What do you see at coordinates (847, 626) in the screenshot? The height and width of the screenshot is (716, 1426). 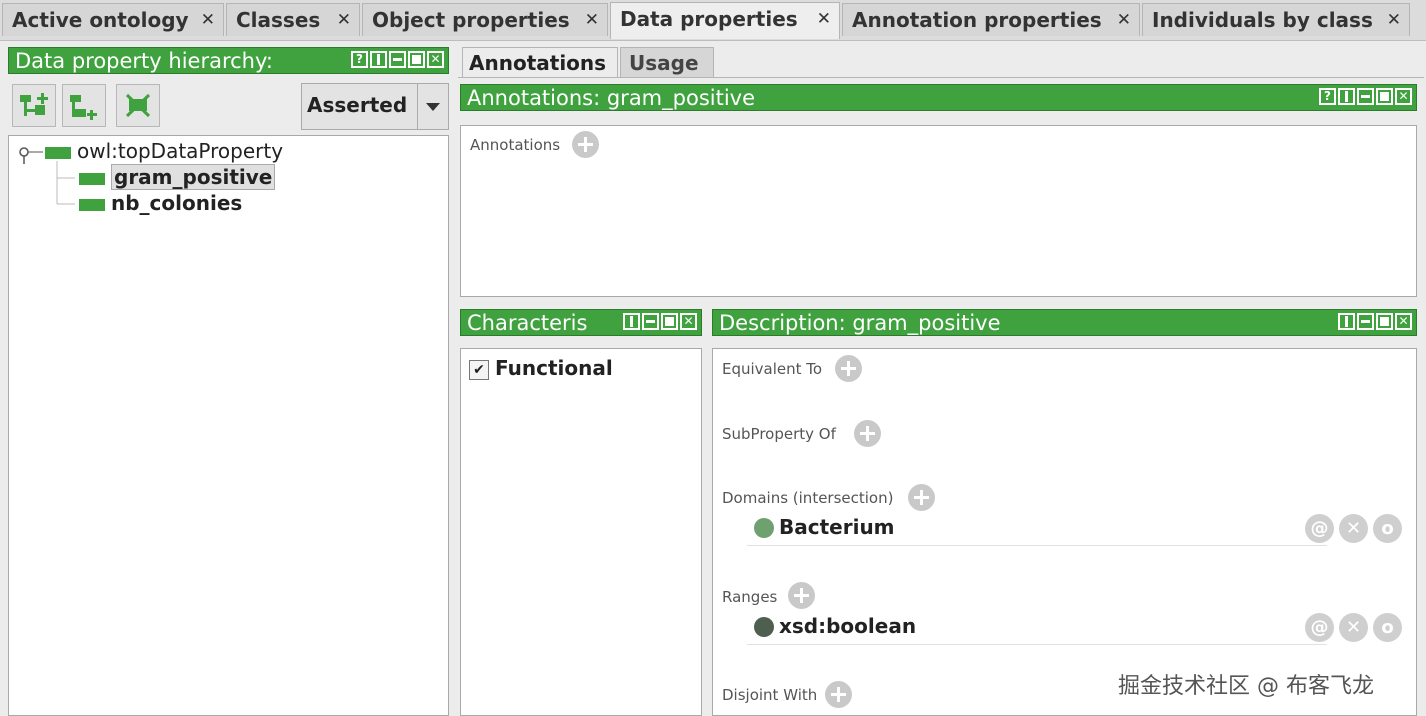 I see `range-item: xsd:boolean` at bounding box center [847, 626].